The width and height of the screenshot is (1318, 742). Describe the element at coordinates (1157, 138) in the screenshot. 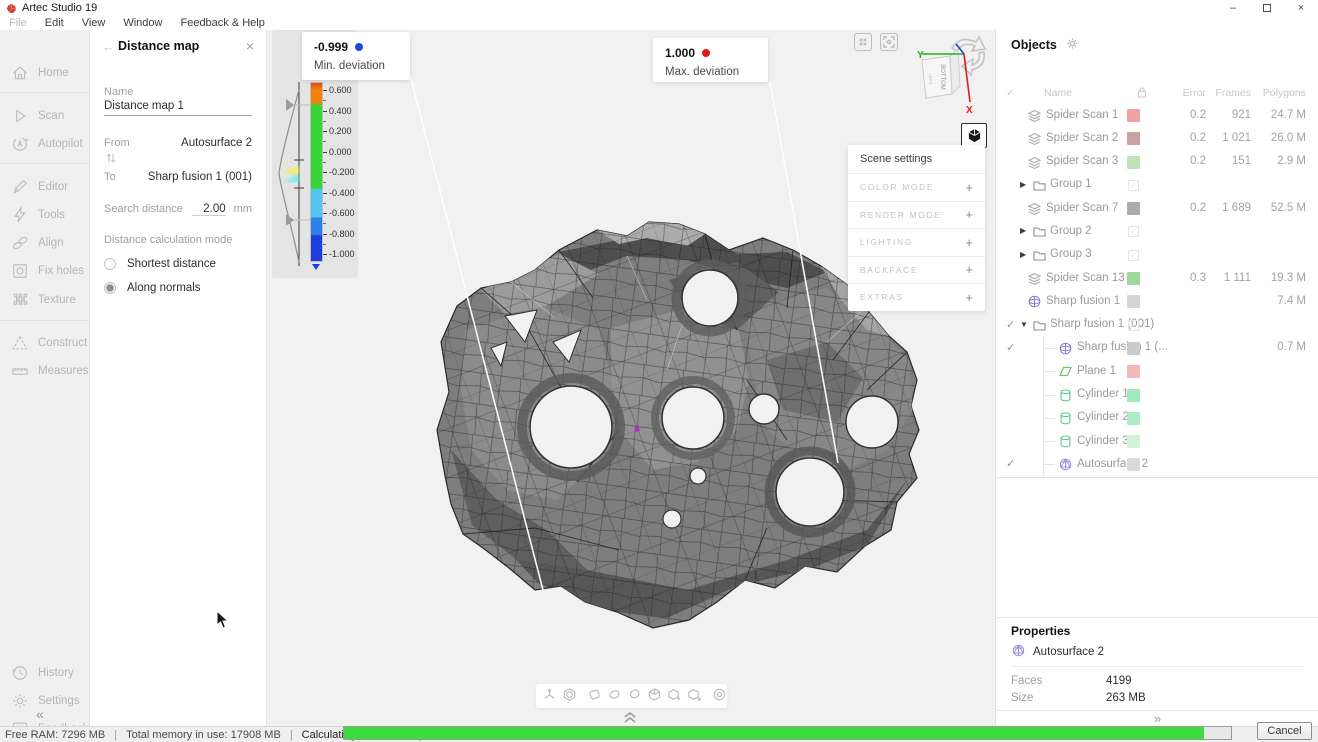

I see `object-row-spider-scan-2: Spider Scan 2 0.2 1 021 26.0 M` at that location.